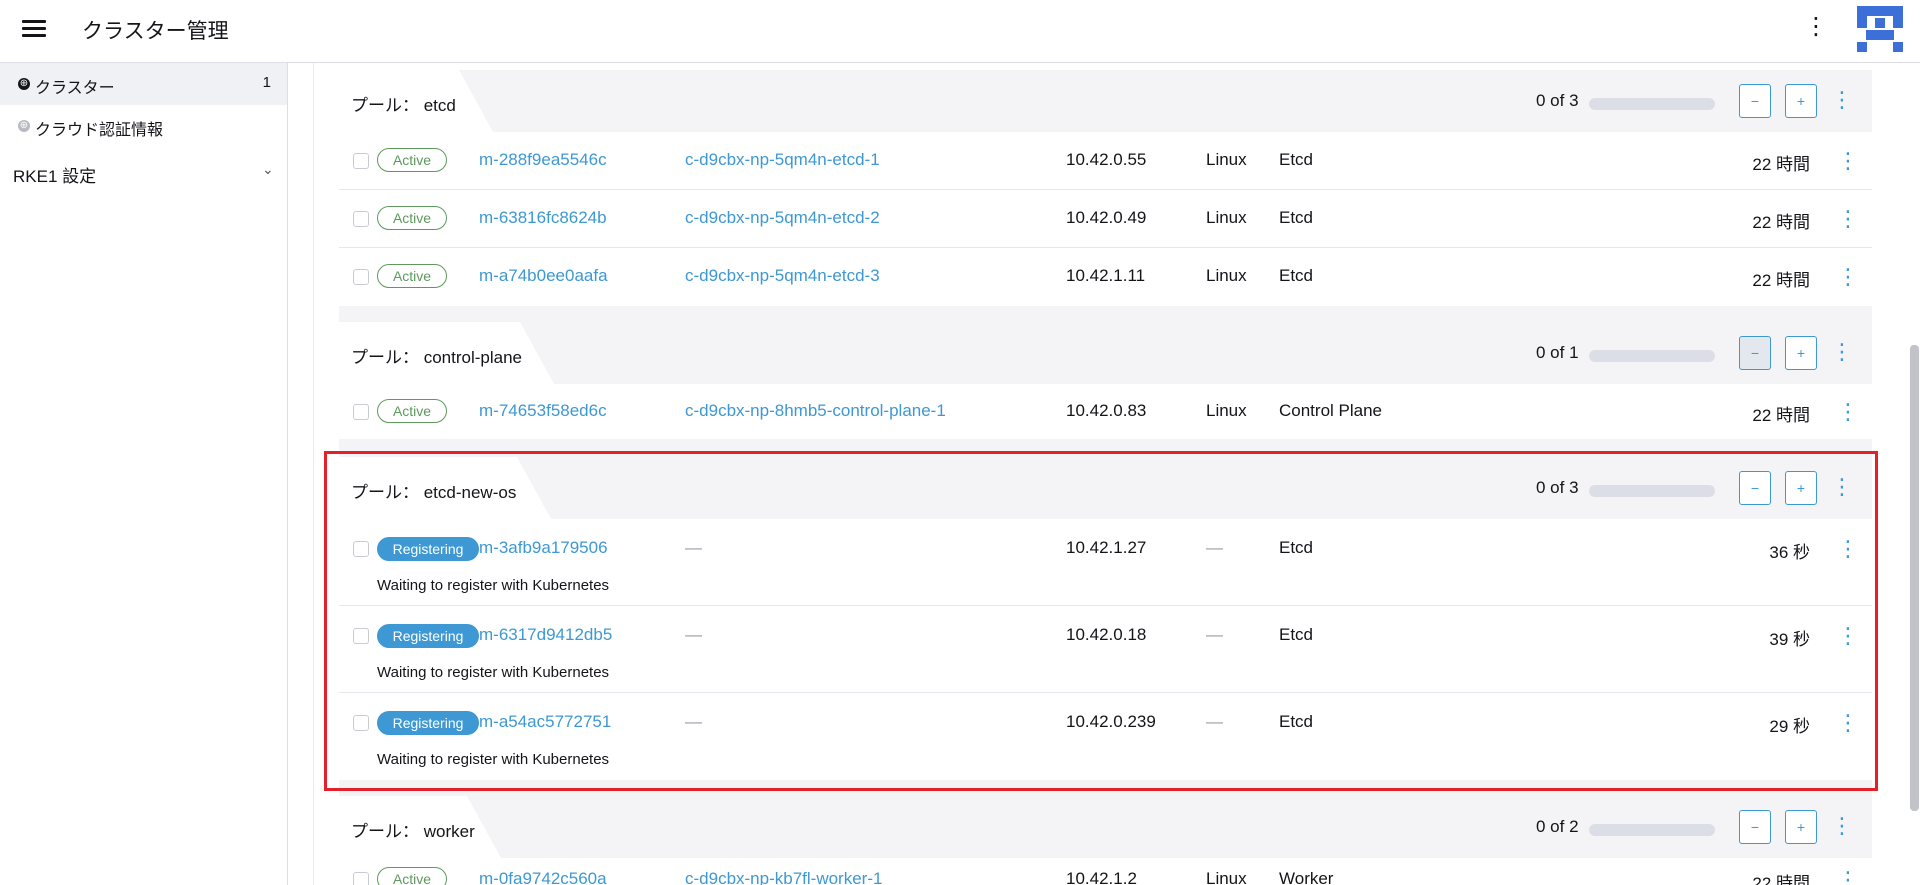 The image size is (1920, 885). What do you see at coordinates (434, 492) in the screenshot?
I see `pool-title: プール： etcd-new-os` at bounding box center [434, 492].